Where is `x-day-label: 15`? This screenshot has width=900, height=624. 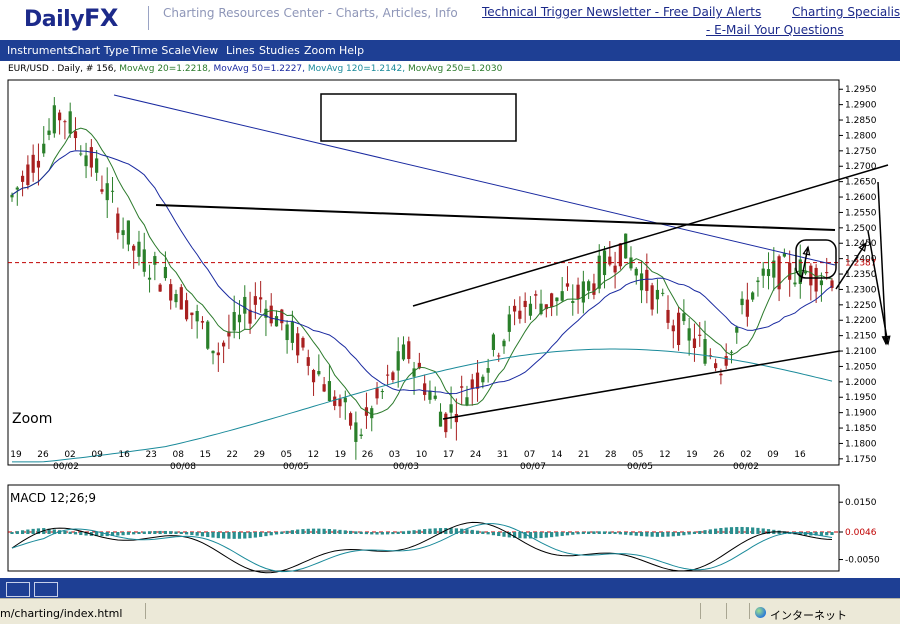 x-day-label: 15 is located at coordinates (205, 455).